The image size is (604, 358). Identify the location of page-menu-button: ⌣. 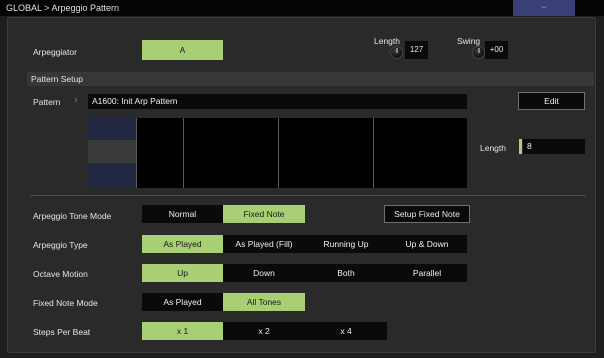
(544, 8).